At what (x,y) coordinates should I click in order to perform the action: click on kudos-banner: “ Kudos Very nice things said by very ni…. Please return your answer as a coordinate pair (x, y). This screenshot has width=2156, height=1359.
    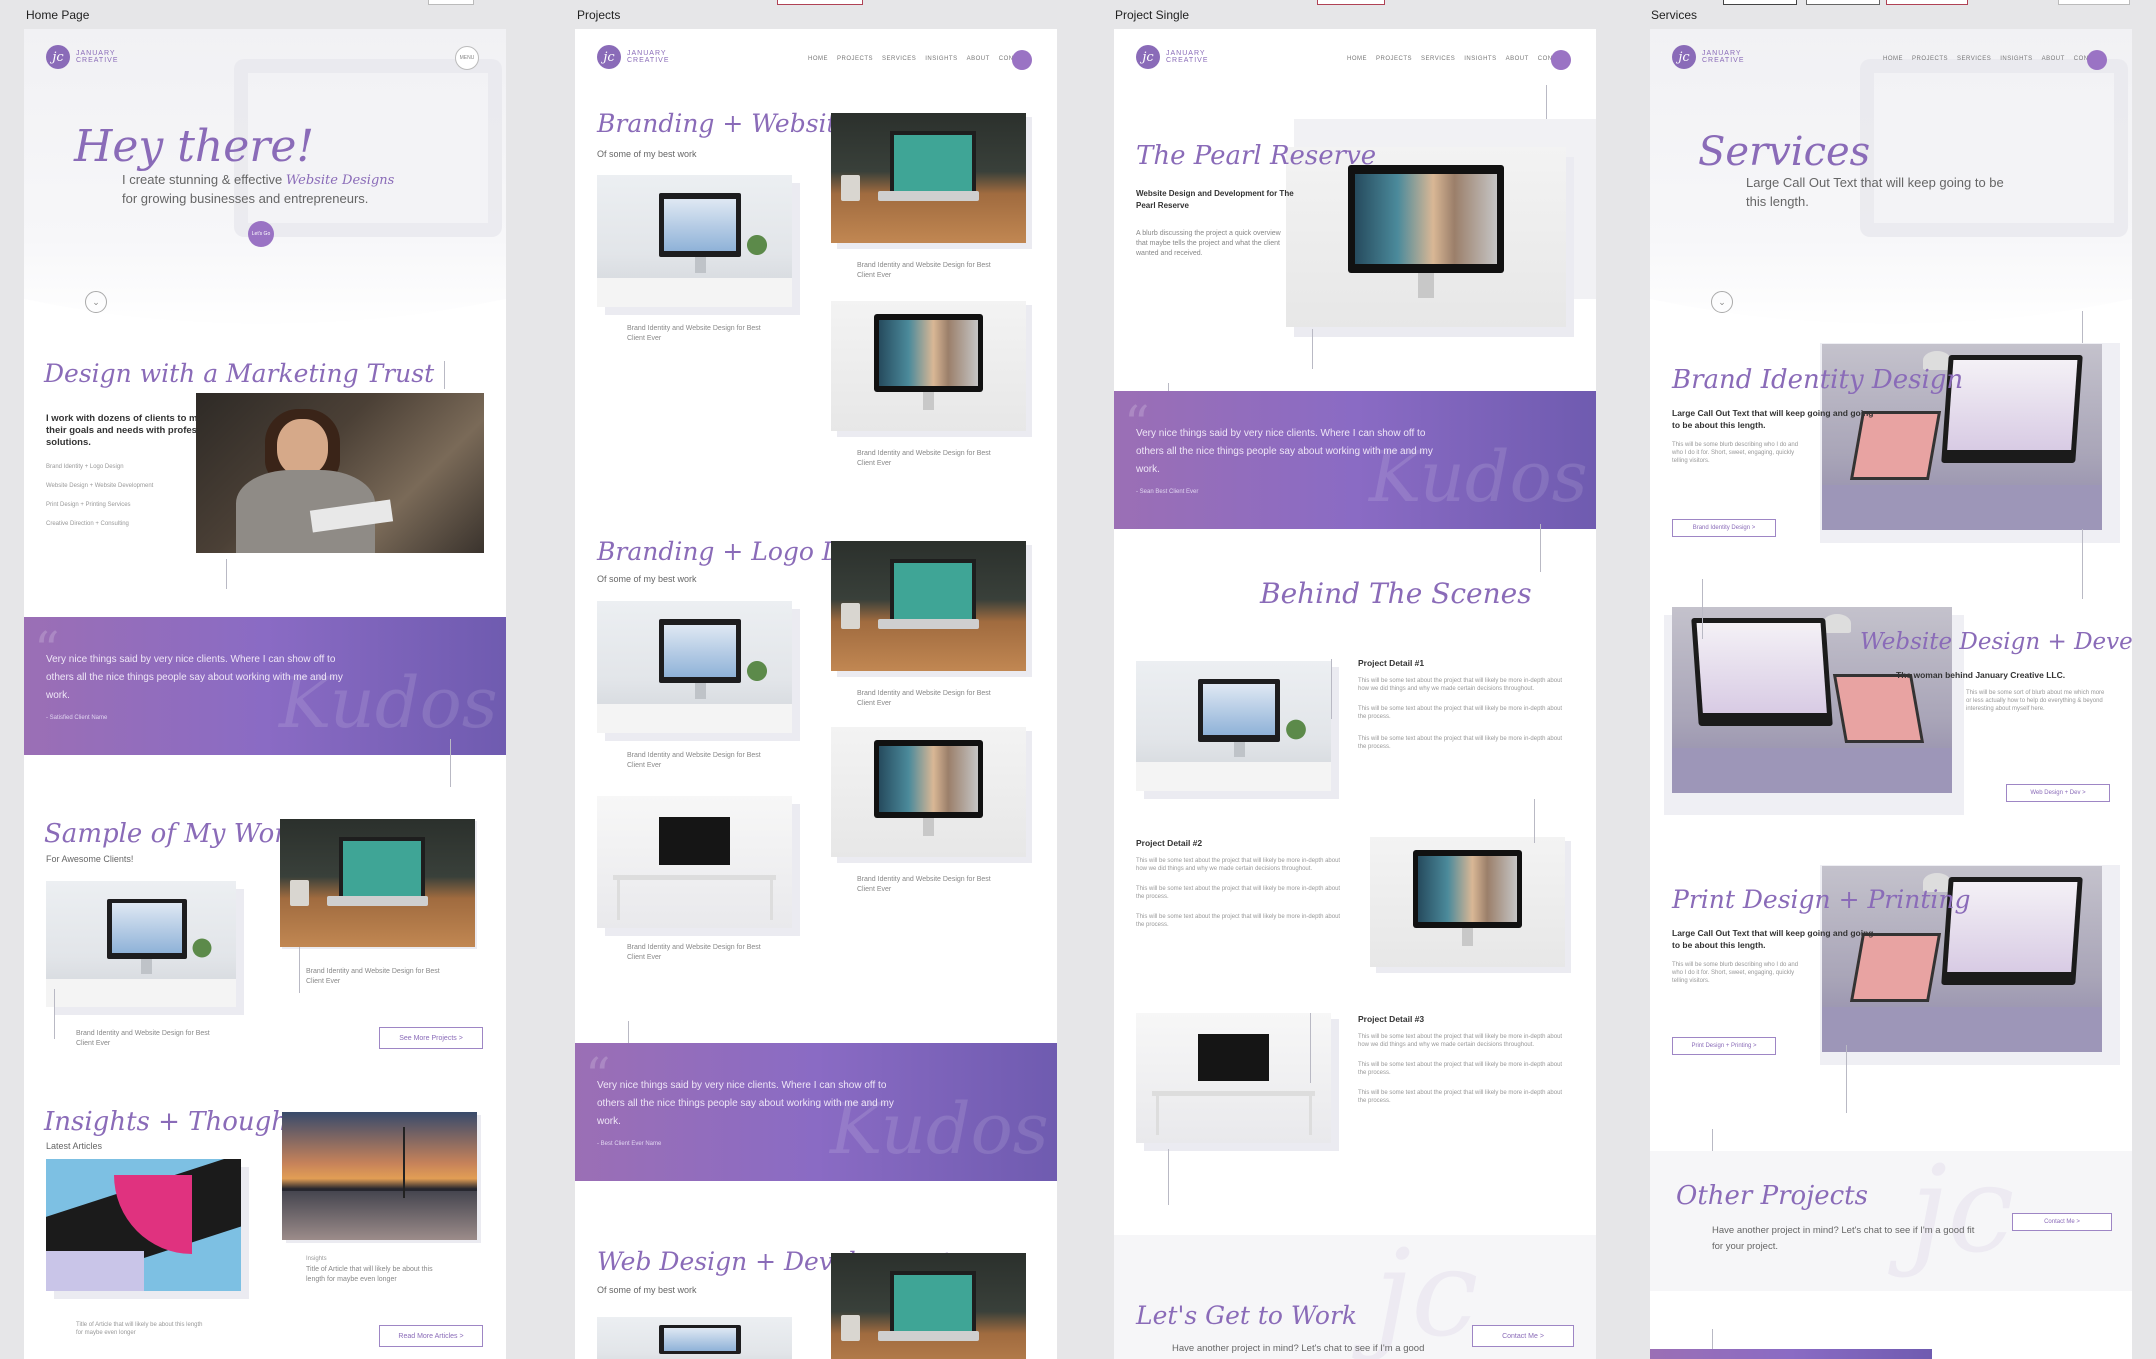
    Looking at the image, I should click on (816, 1112).